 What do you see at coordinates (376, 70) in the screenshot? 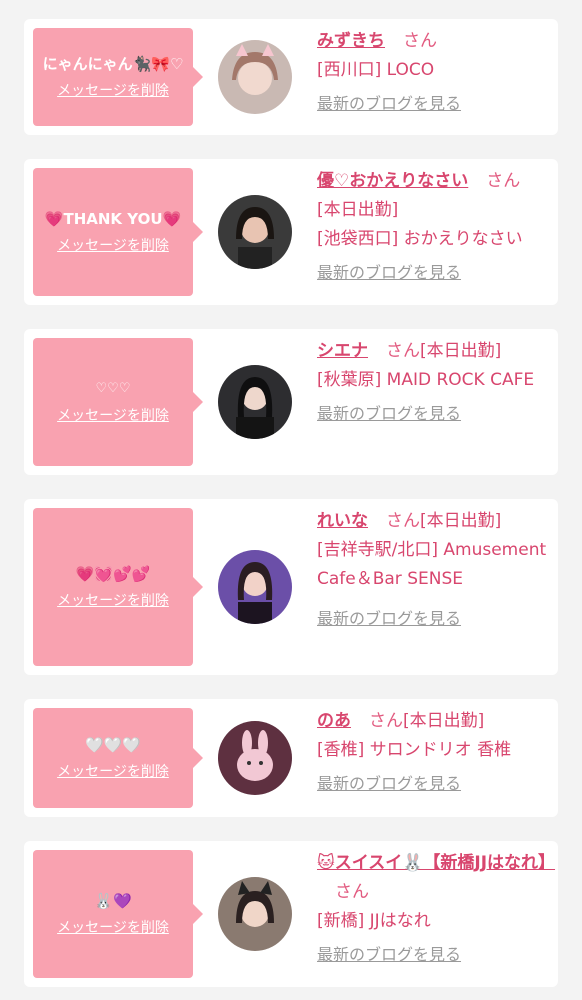
I see `shop-name: [西川口] LOCO` at bounding box center [376, 70].